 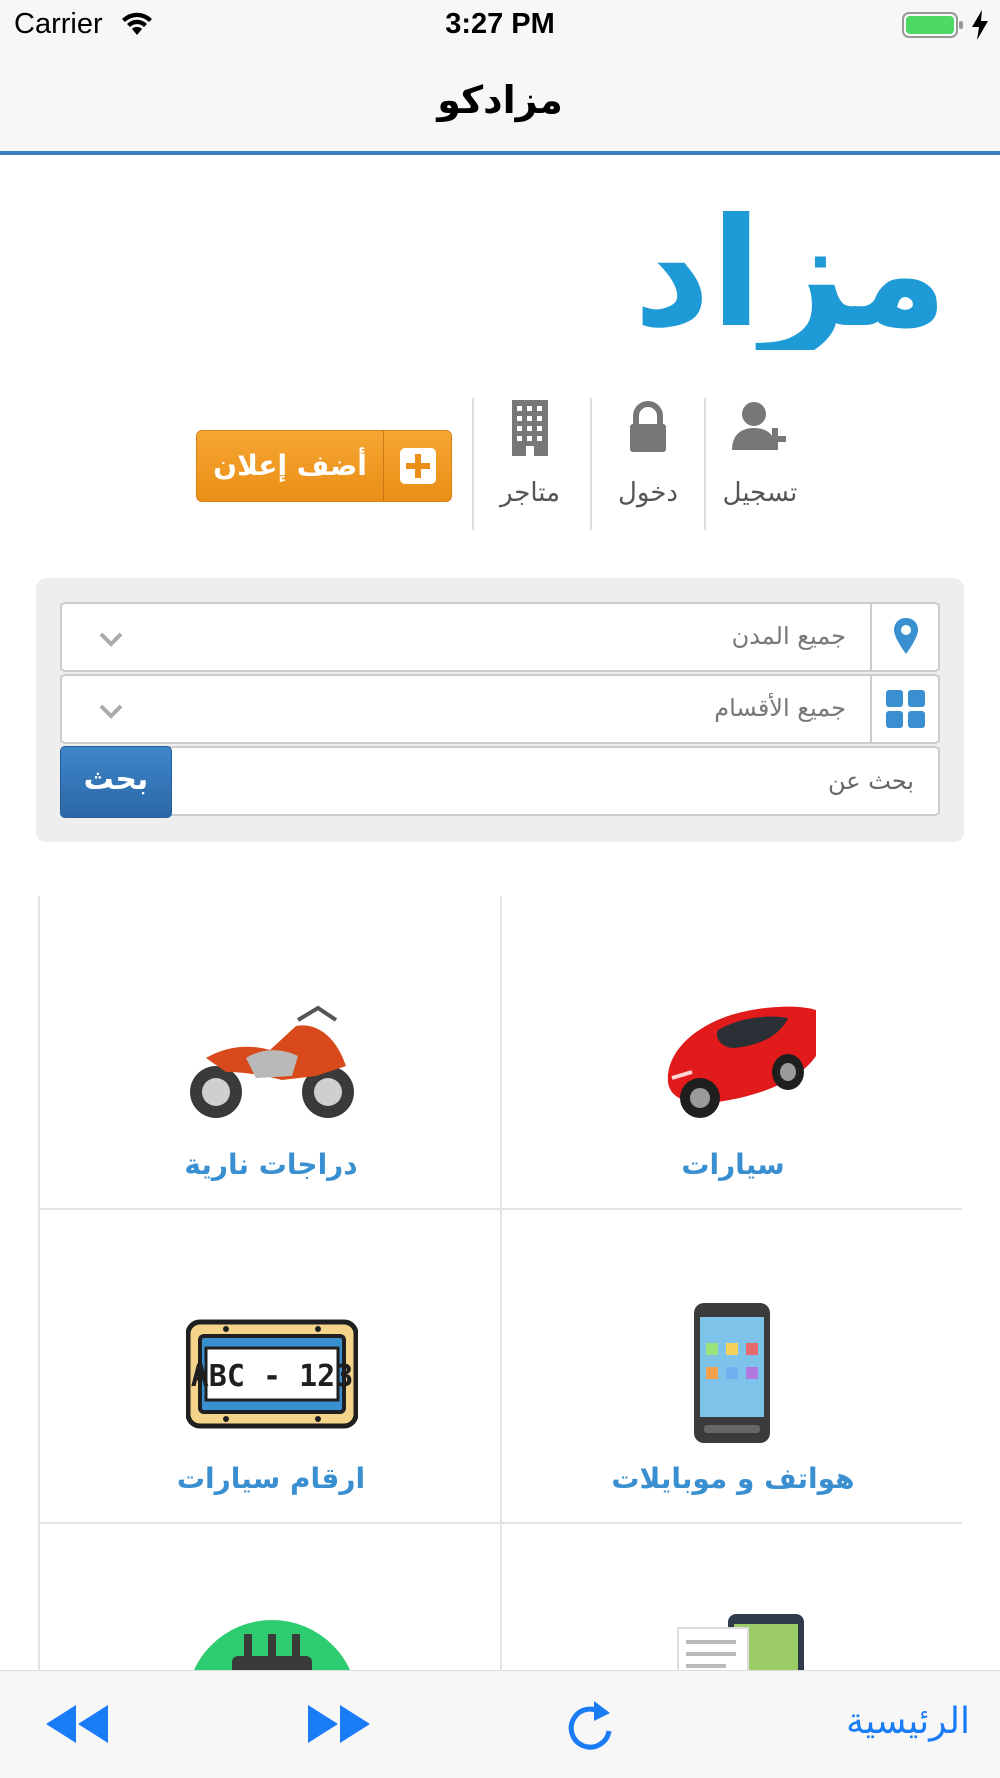 I want to click on building-icon, so click(x=530, y=428).